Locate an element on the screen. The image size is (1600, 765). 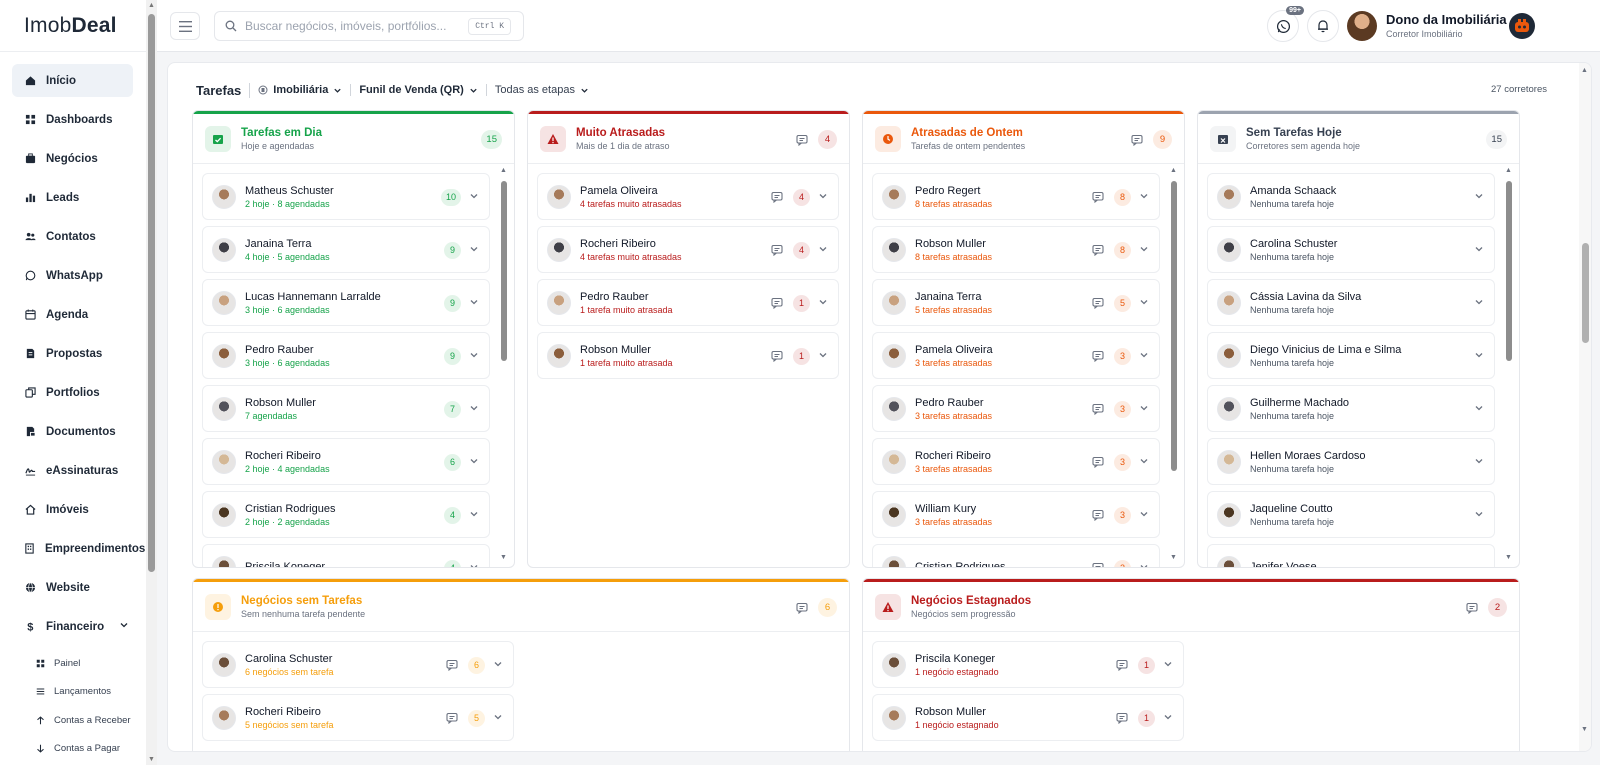
sidebar-item-leads: Leads is located at coordinates (72, 197).